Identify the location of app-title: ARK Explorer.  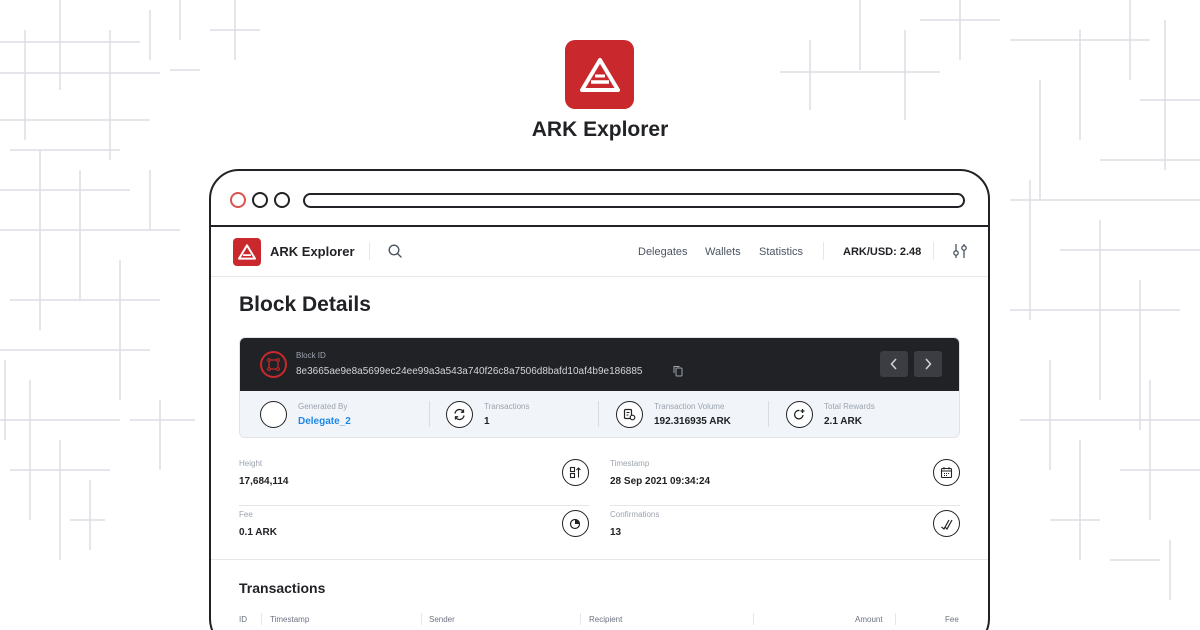
(312, 251).